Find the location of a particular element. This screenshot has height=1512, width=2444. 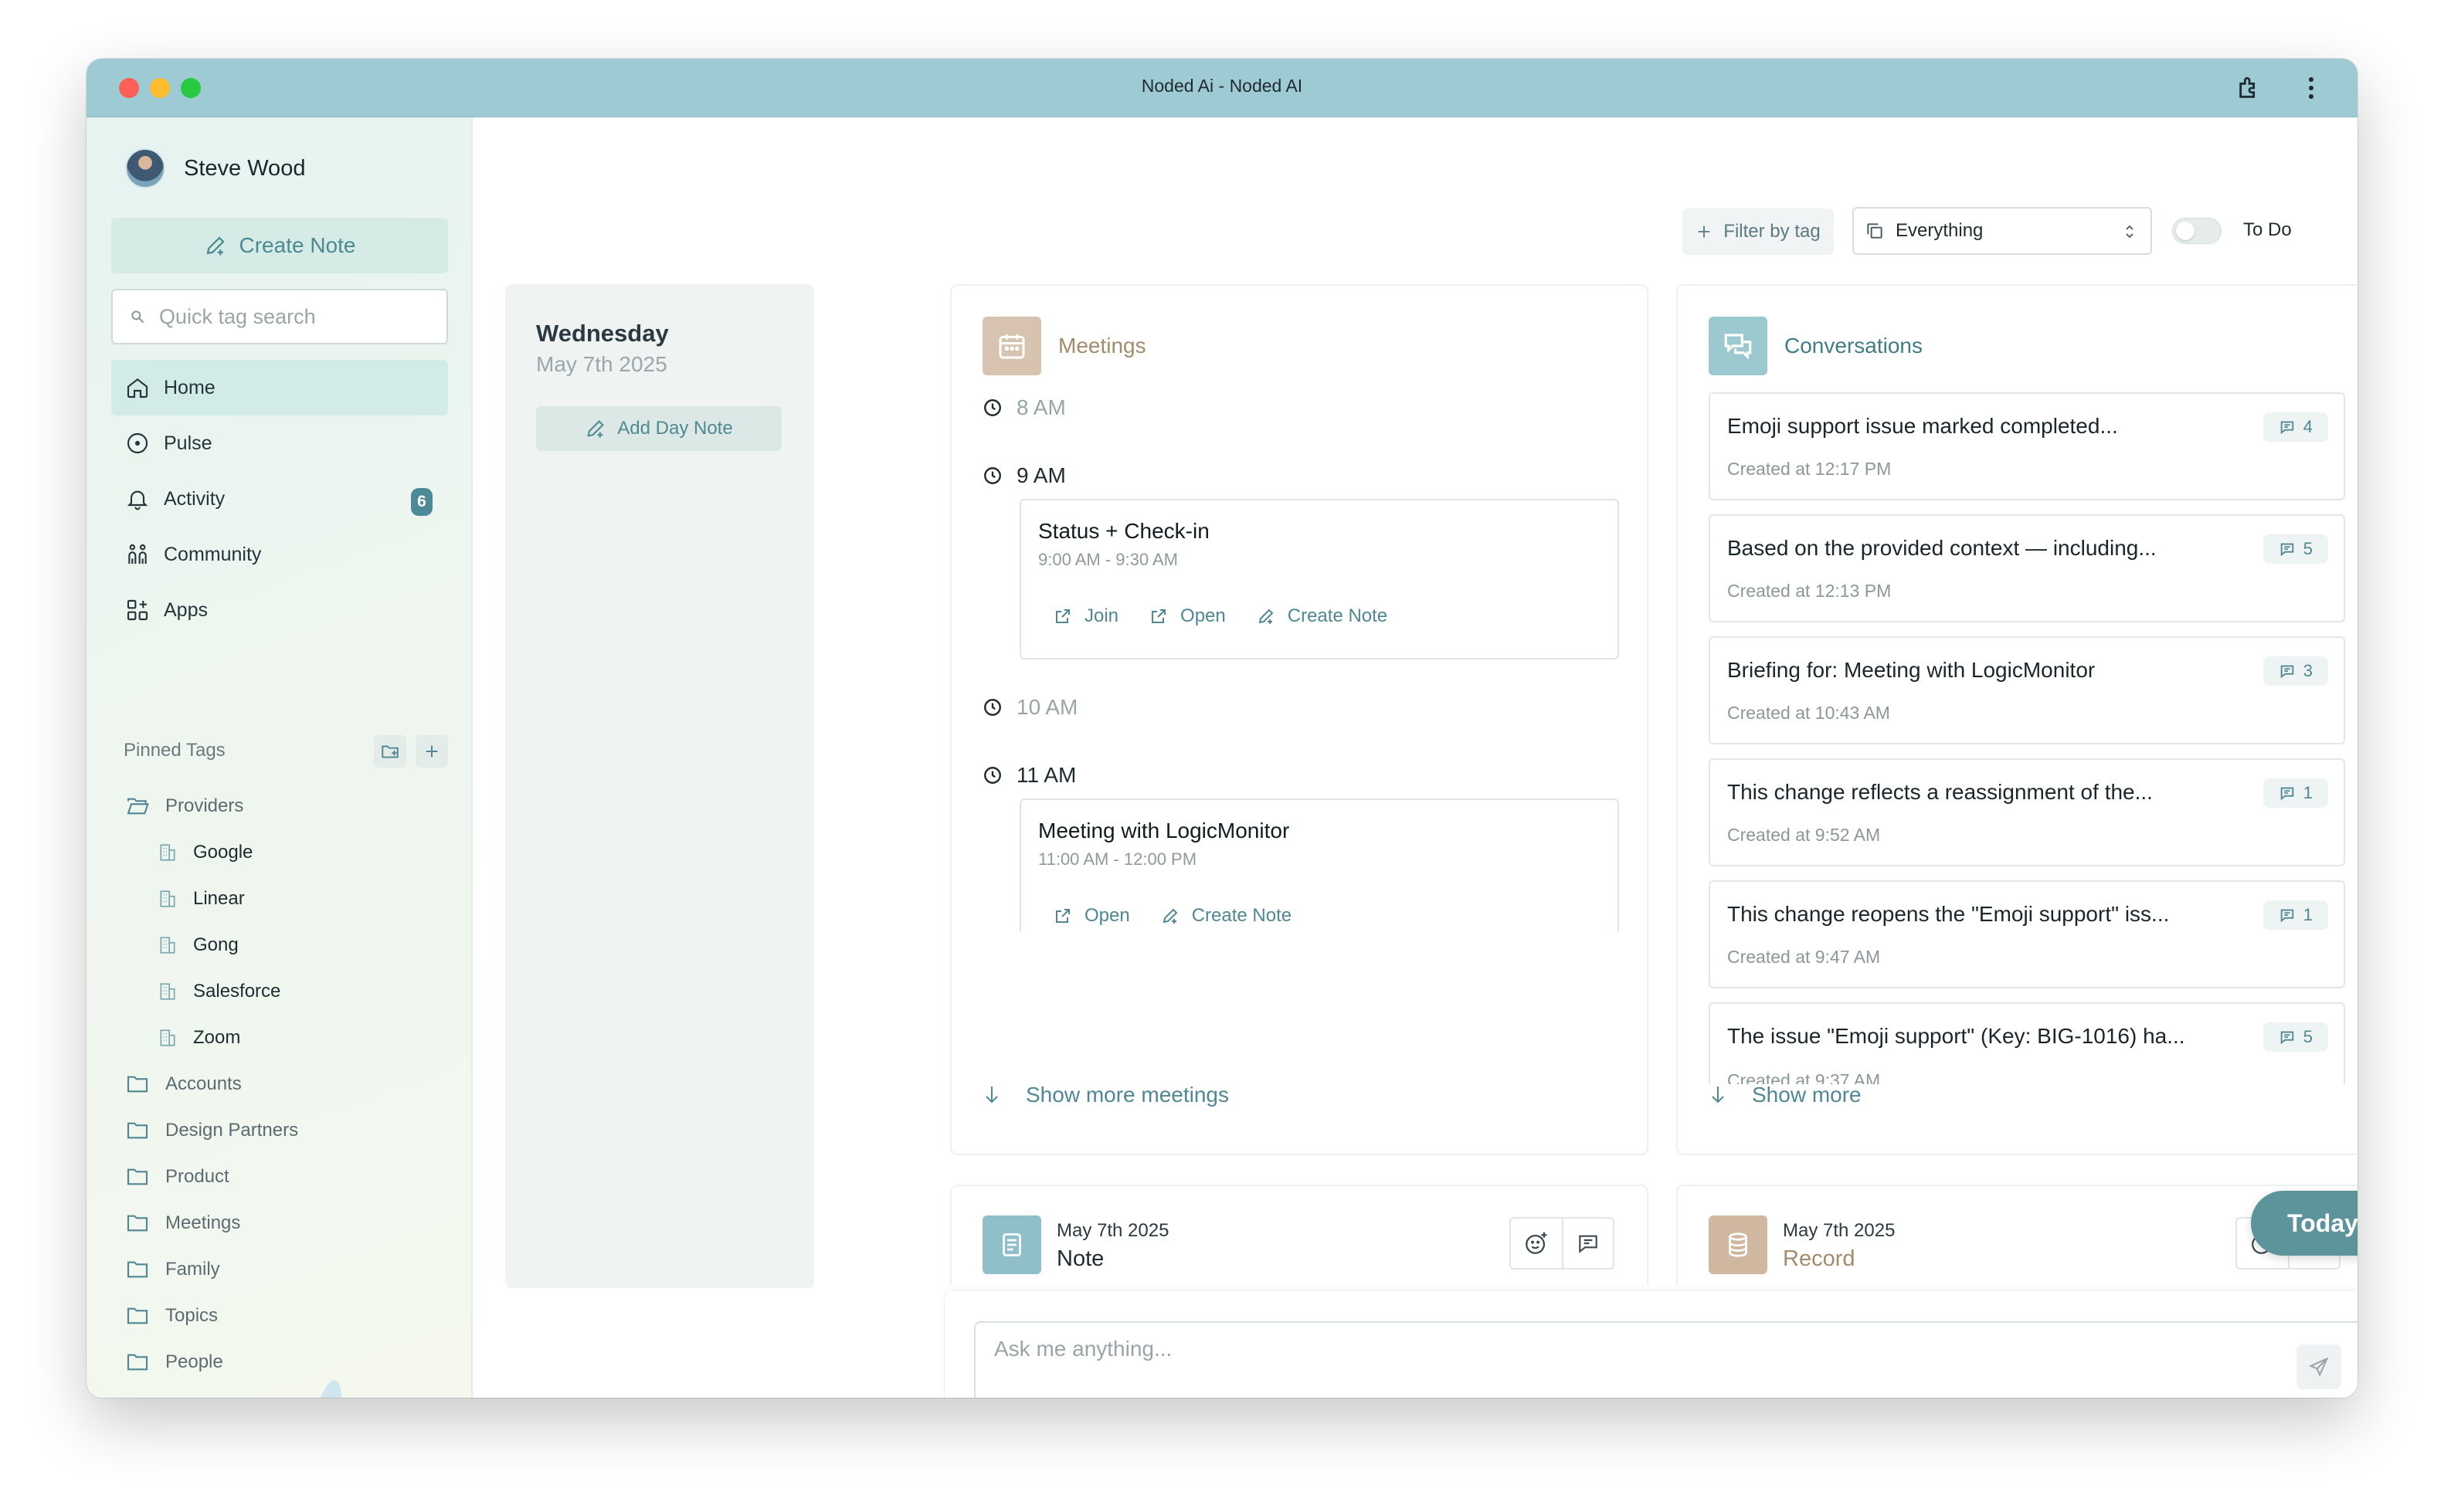

user-profile: Steve Wood is located at coordinates (215, 168).